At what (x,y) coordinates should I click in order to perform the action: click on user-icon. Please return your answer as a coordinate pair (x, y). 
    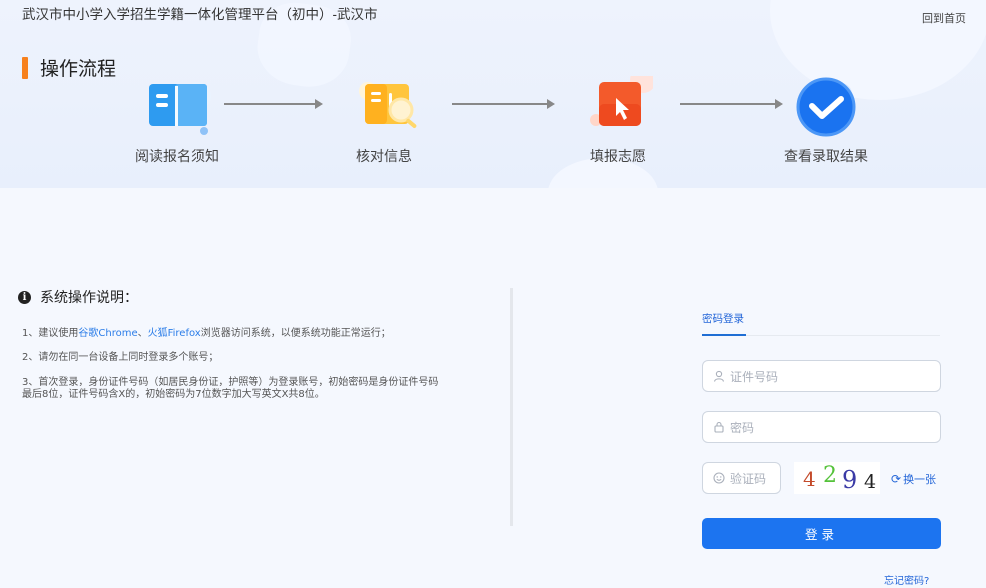
    Looking at the image, I should click on (719, 376).